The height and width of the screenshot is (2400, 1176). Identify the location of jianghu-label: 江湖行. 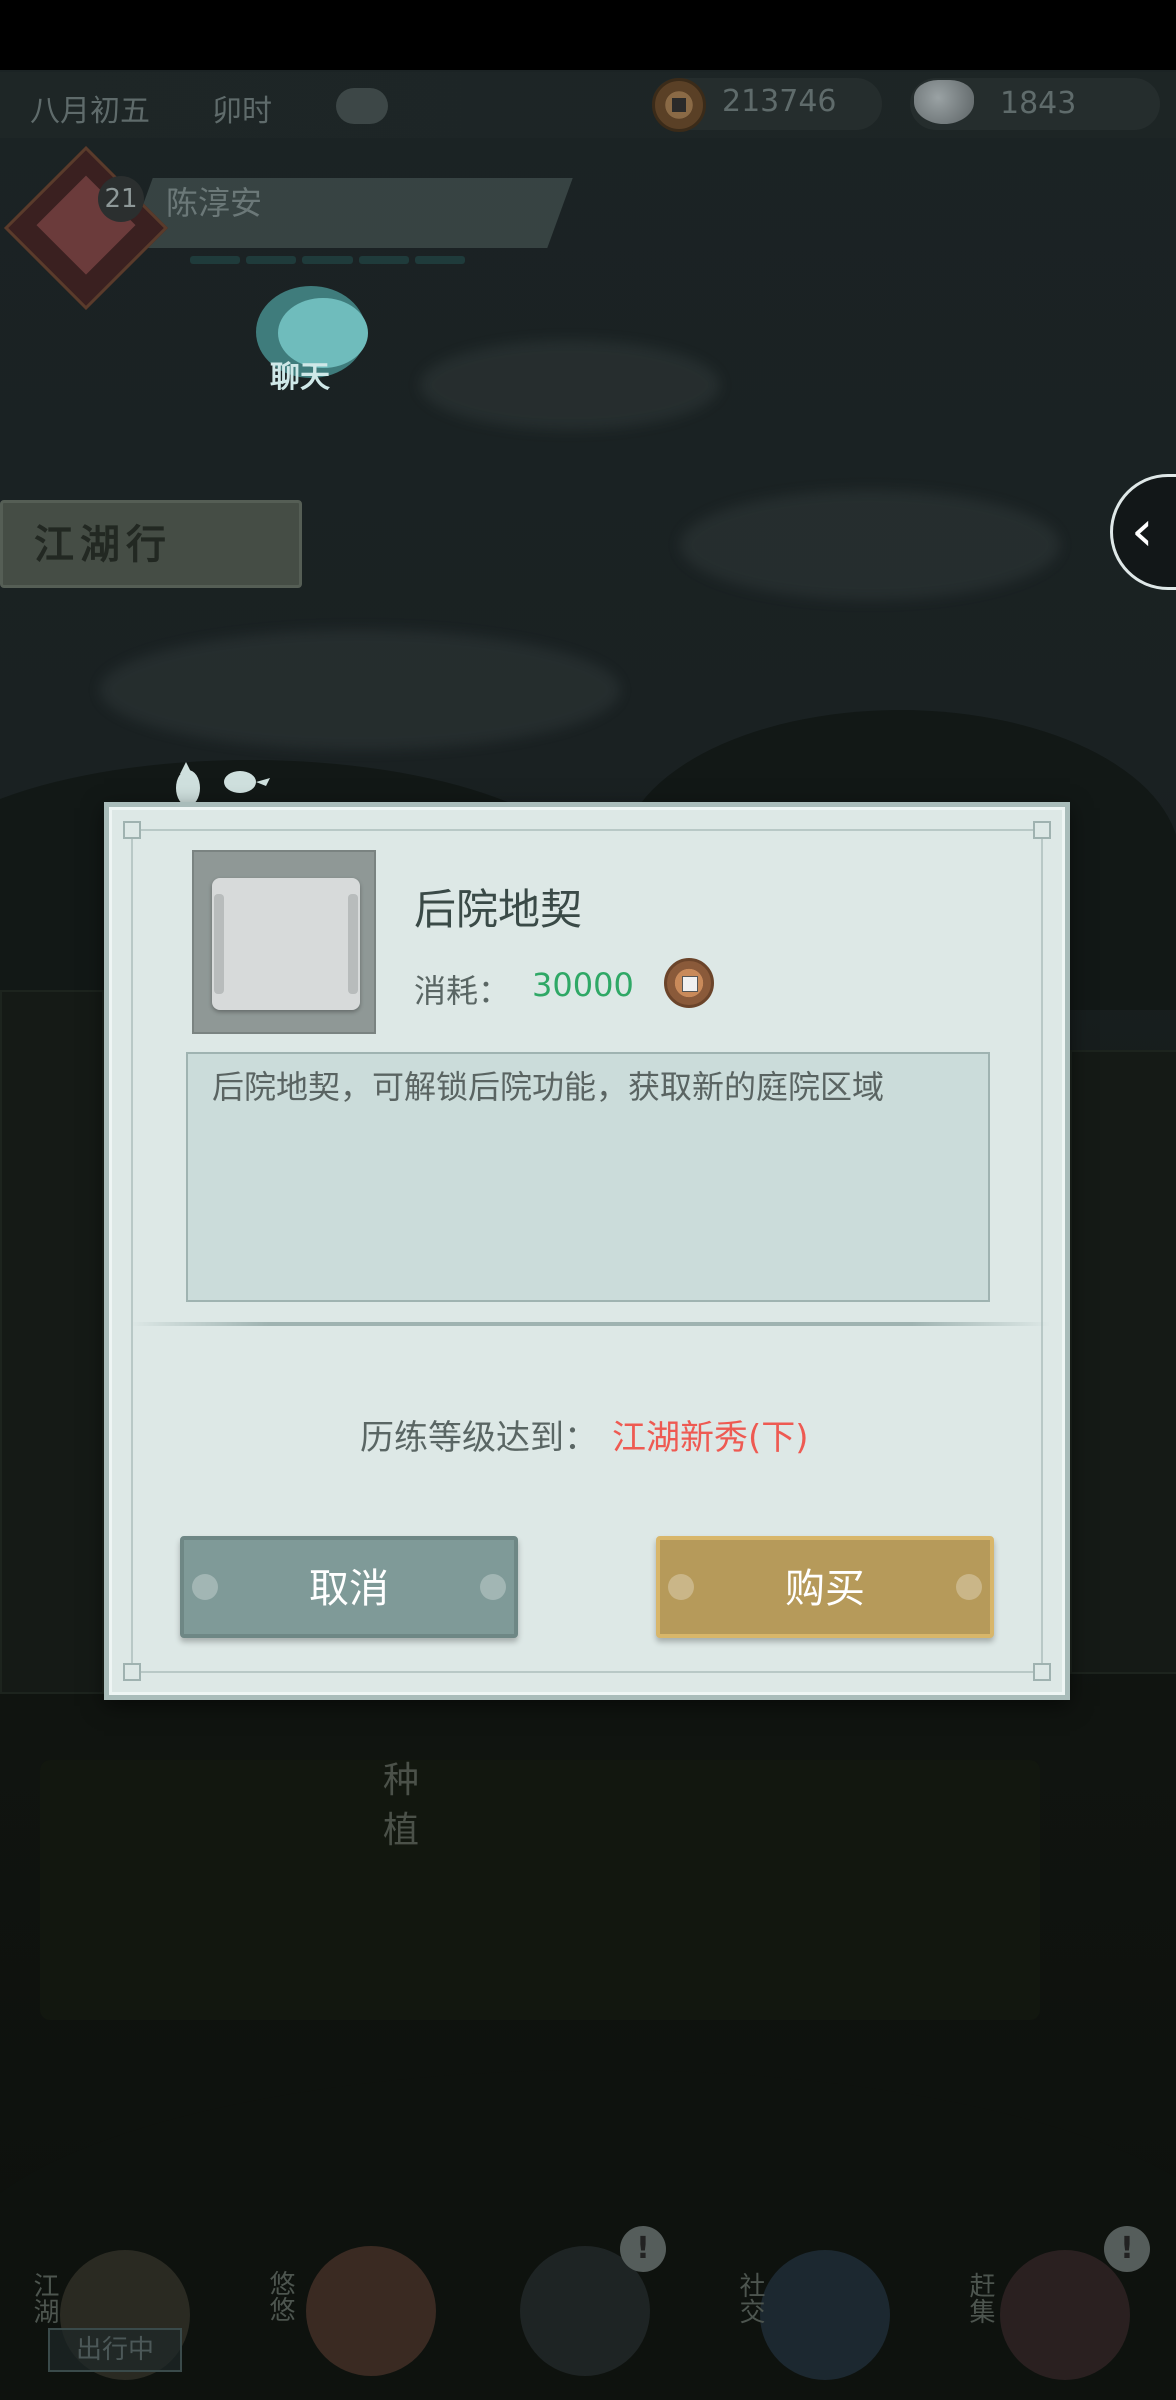
(103, 544).